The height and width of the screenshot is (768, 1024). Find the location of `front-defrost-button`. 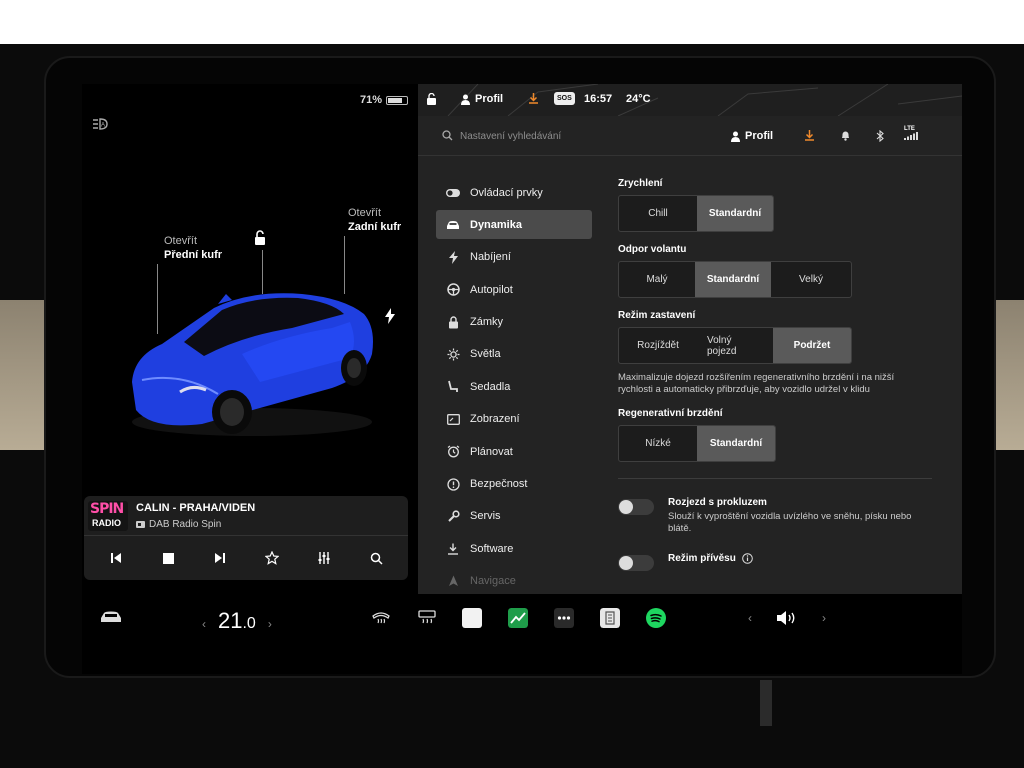

front-defrost-button is located at coordinates (381, 617).